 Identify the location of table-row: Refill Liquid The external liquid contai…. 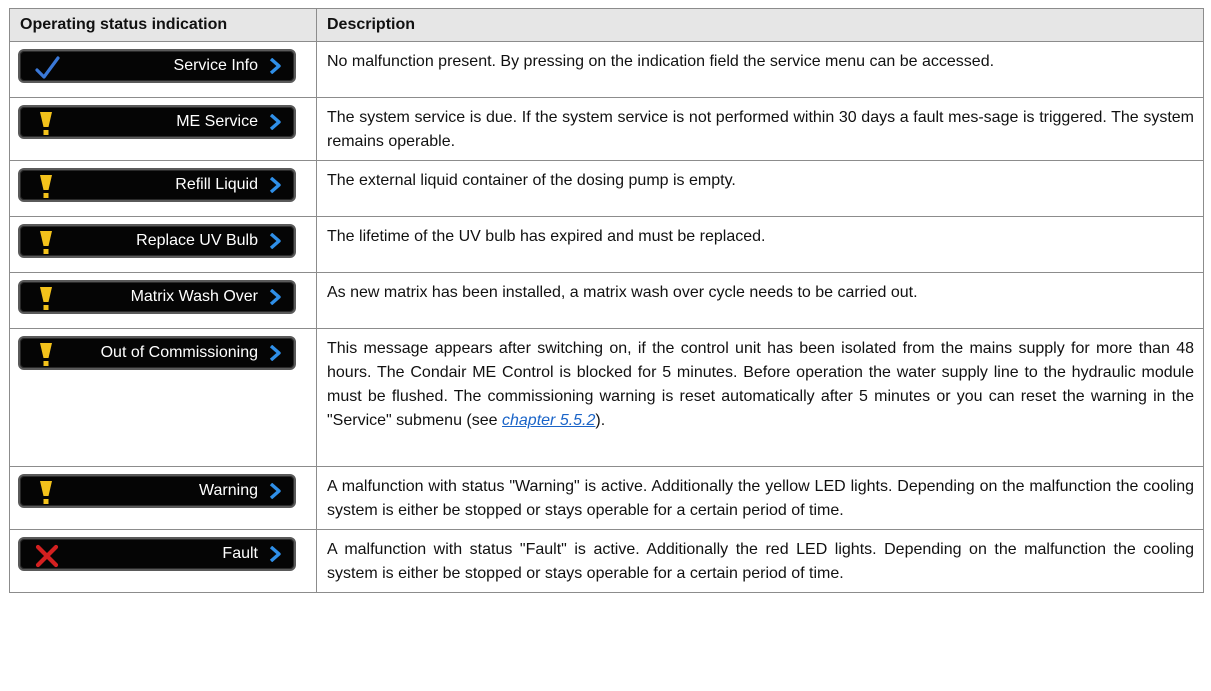
(606, 188).